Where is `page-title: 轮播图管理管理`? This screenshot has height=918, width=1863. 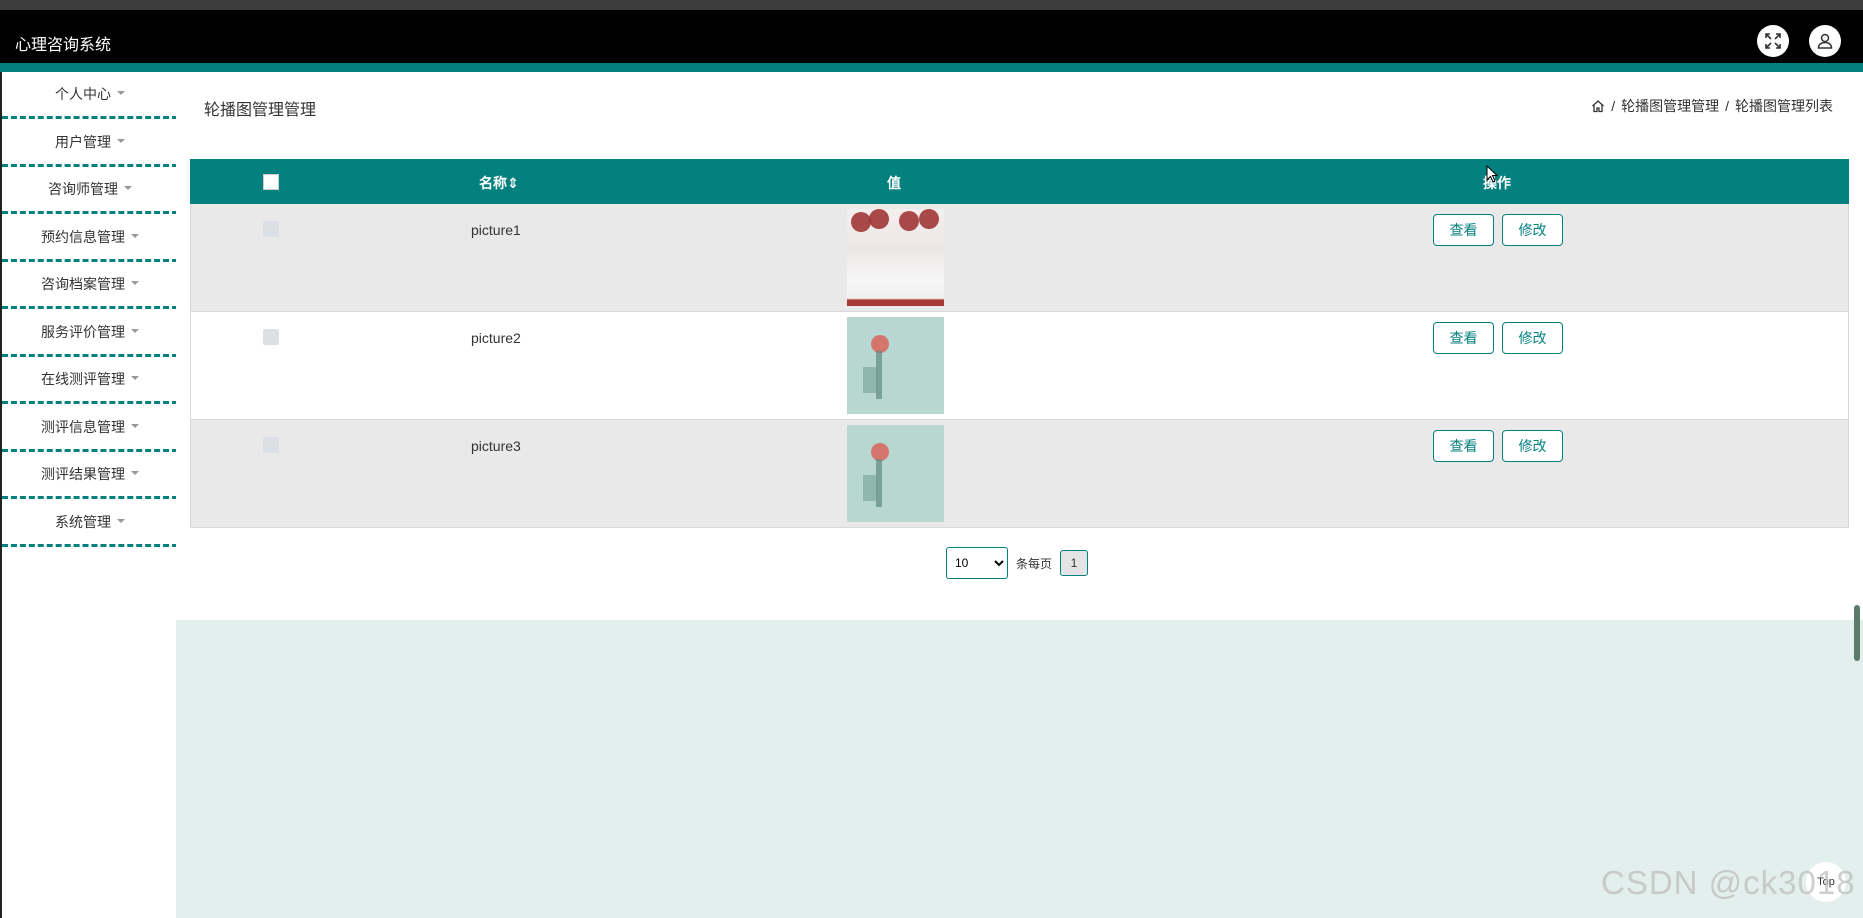 page-title: 轮播图管理管理 is located at coordinates (260, 110).